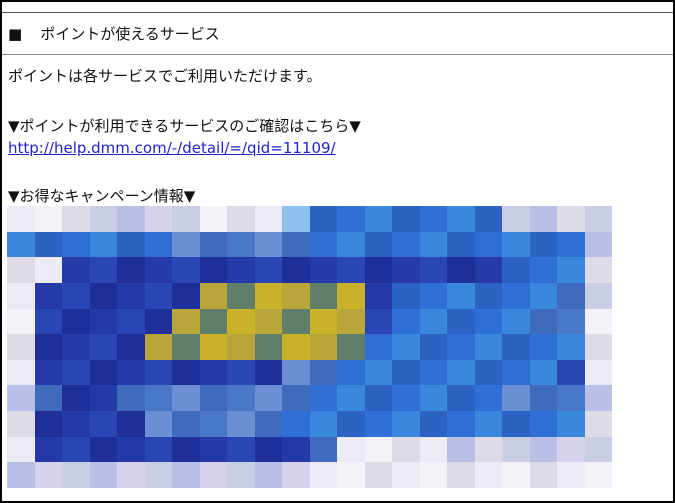 Image resolution: width=675 pixels, height=503 pixels. Describe the element at coordinates (102, 196) in the screenshot. I see `campaign-heading: ▼お得なキャンペーン情報▼` at that location.